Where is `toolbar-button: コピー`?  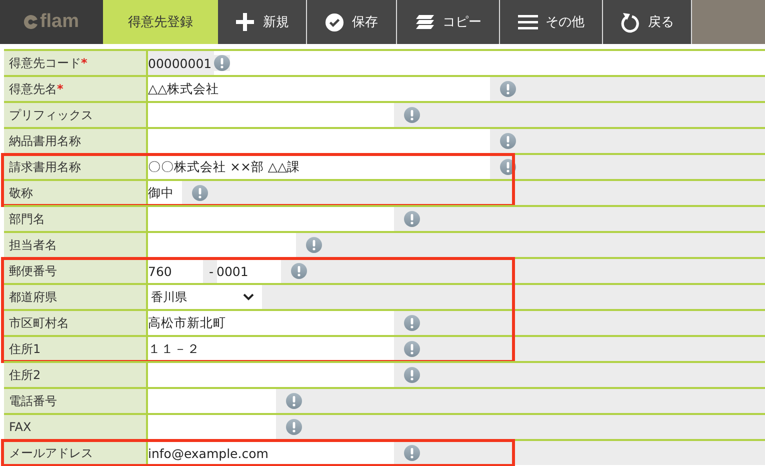 toolbar-button: コピー is located at coordinates (448, 22).